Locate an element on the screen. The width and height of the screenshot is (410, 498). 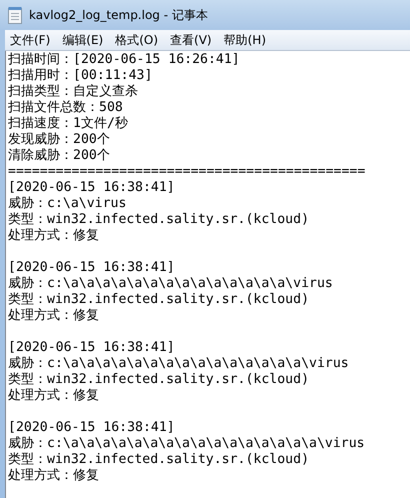
log-line: 扫描速度：1文件/秒 is located at coordinates (68, 124).